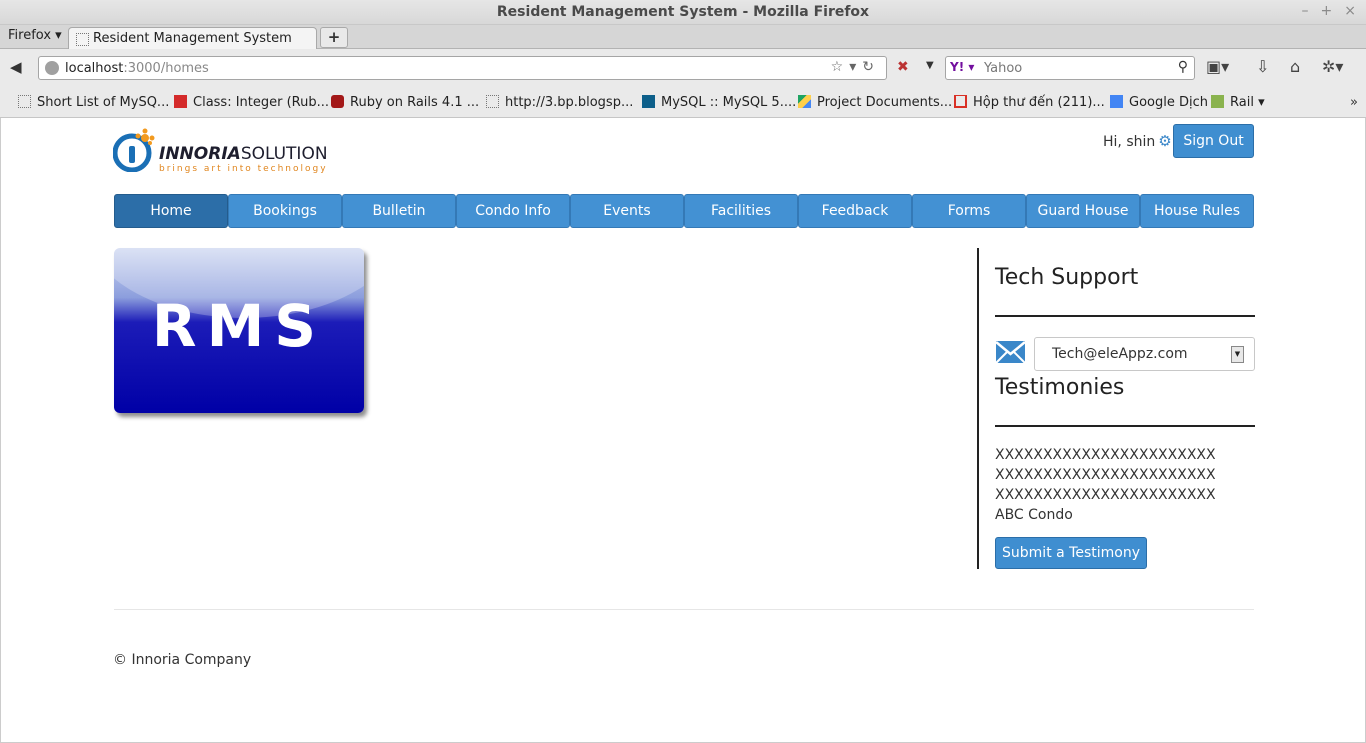  Describe the element at coordinates (684, 609) in the screenshot. I see `footer-divider` at that location.